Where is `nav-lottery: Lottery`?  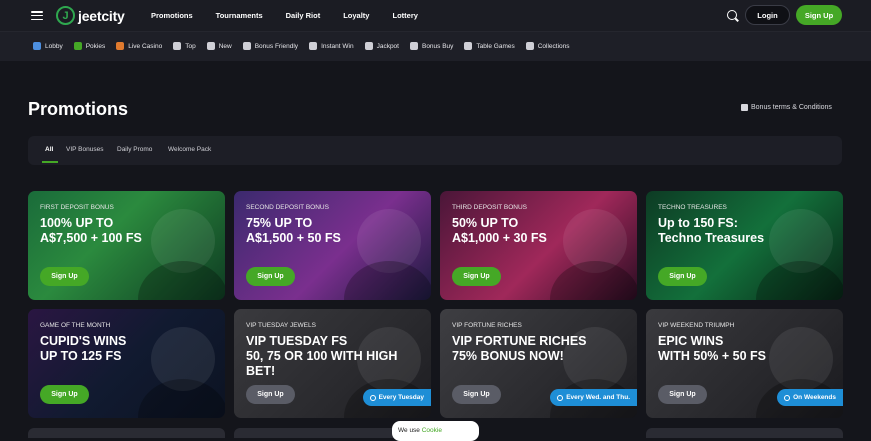
nav-lottery: Lottery is located at coordinates (404, 15).